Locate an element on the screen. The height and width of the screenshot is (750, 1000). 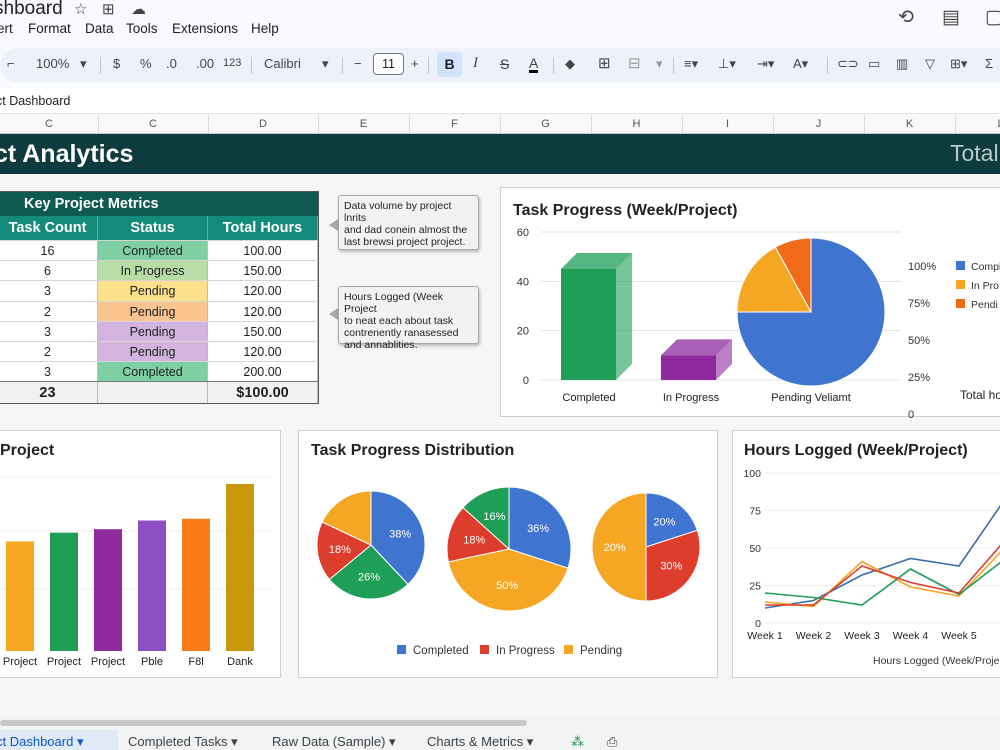
comments-icon: ▤ is located at coordinates (951, 17).